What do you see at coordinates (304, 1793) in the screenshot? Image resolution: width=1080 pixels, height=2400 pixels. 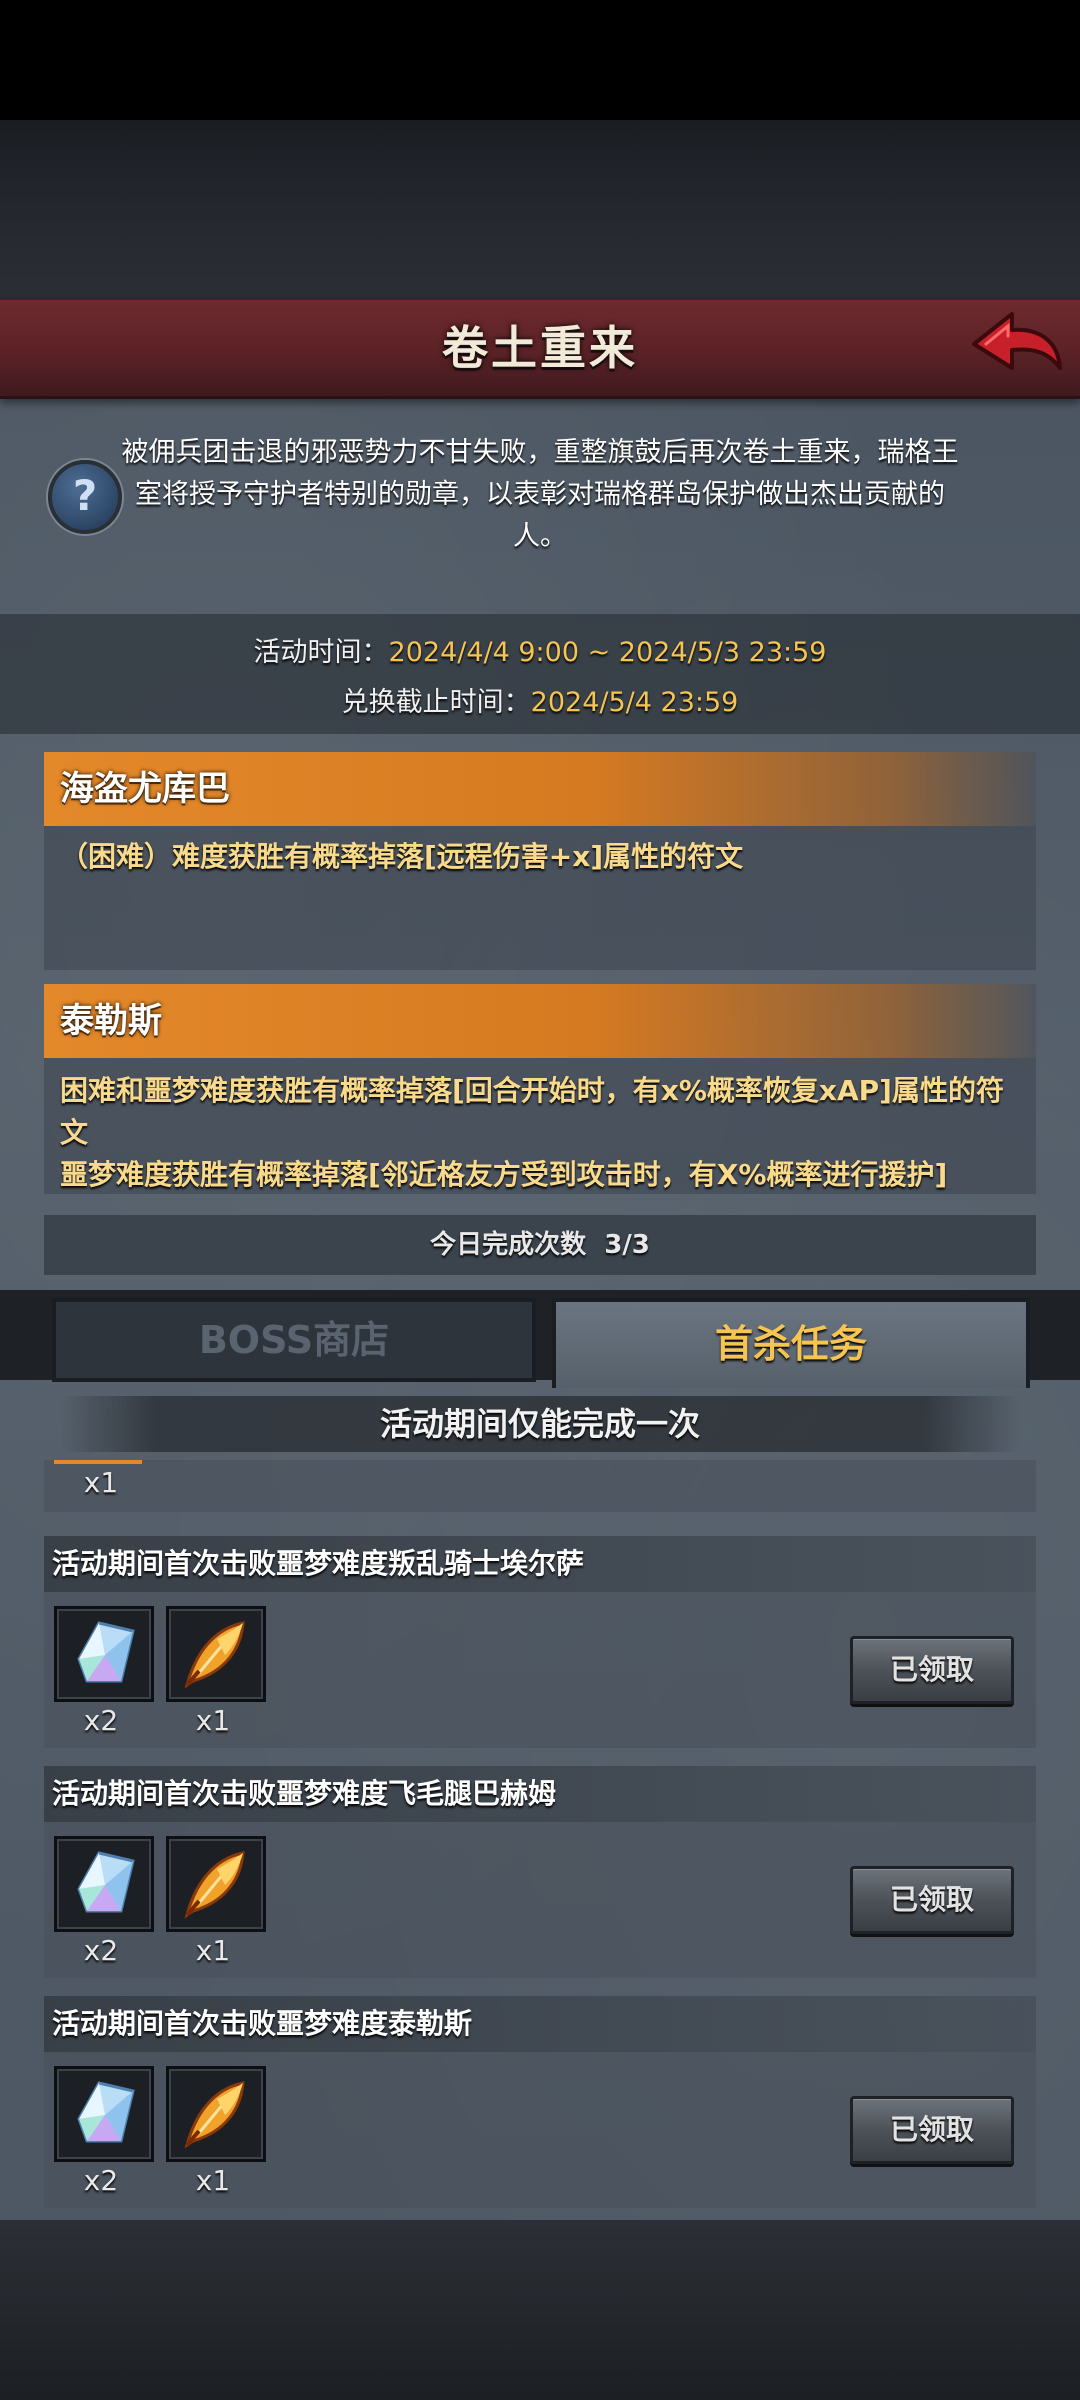 I see `task-title: 活动期间首次击败噩梦难度飞毛腿巴赫姆` at bounding box center [304, 1793].